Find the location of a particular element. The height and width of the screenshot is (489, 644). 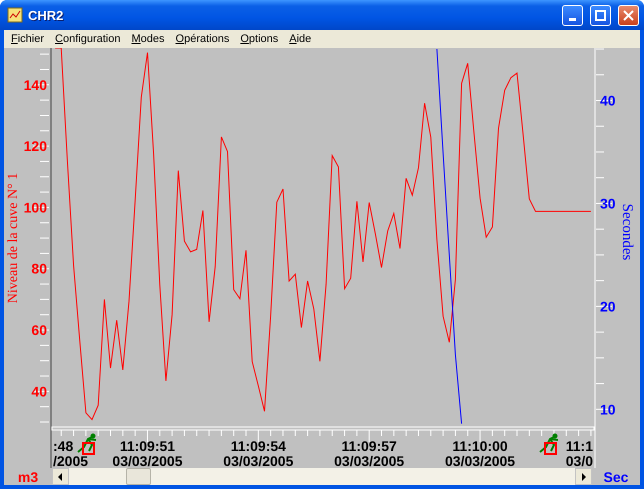

time-tick-label: 11:09:51 is located at coordinates (148, 446).